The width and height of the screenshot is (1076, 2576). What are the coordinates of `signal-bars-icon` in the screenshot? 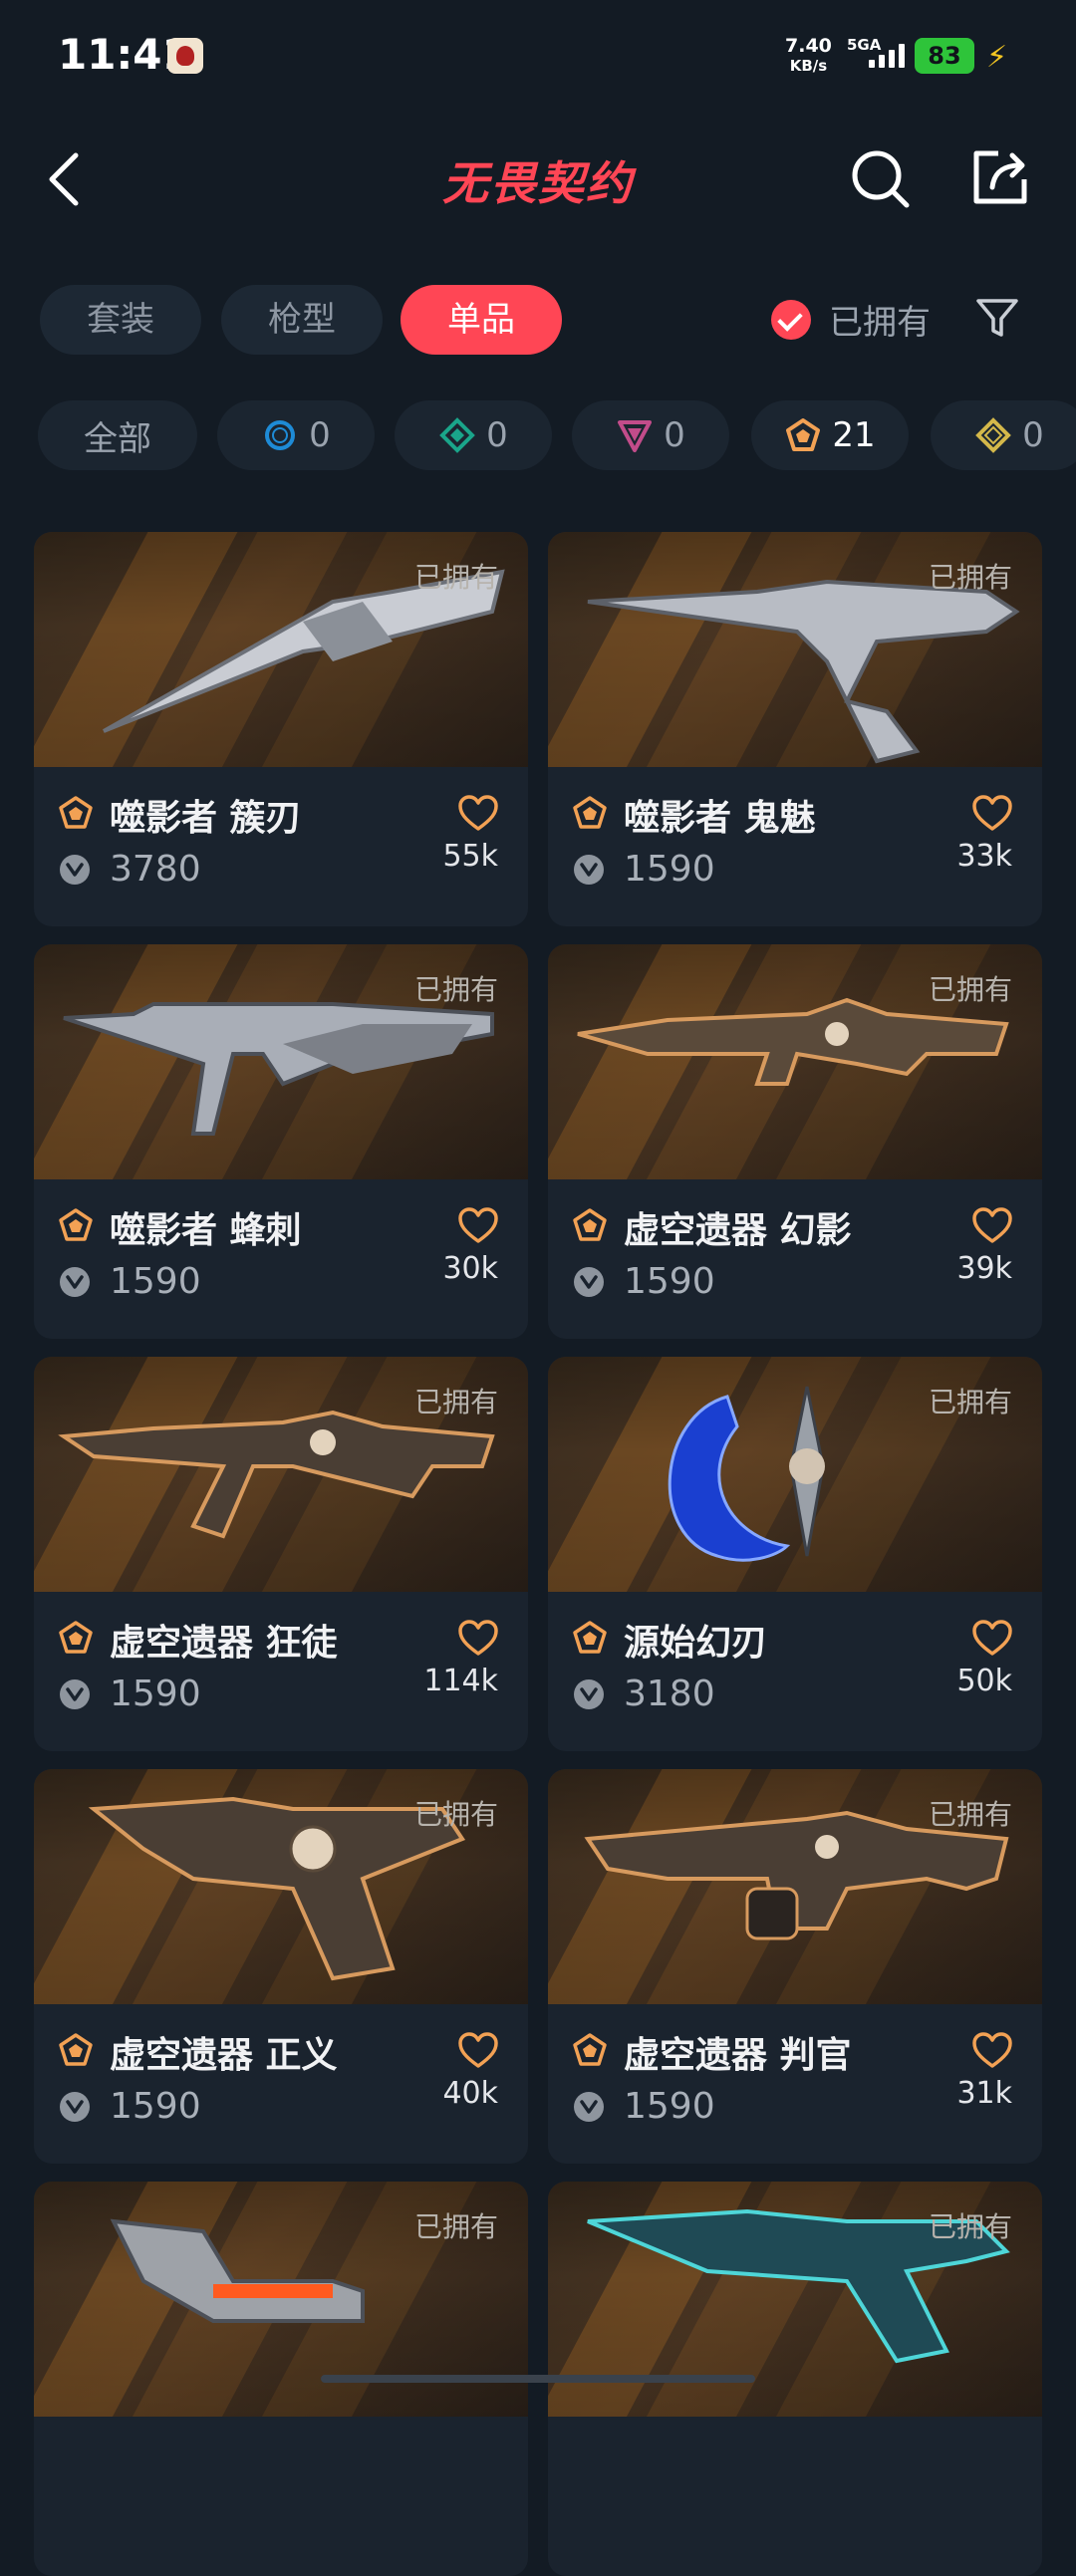 It's located at (887, 56).